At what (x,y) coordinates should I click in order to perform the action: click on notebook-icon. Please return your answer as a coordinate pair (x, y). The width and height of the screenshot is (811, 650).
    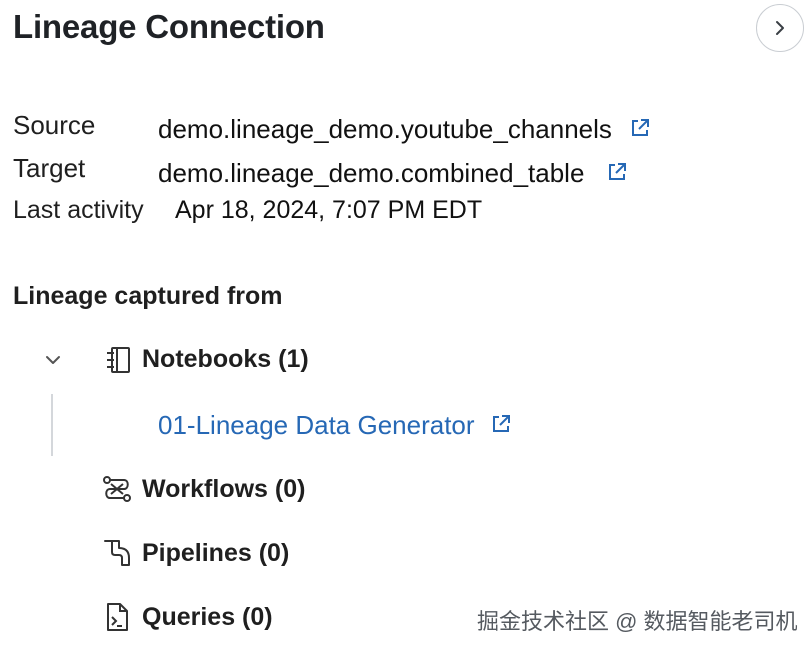
    Looking at the image, I should click on (118, 359).